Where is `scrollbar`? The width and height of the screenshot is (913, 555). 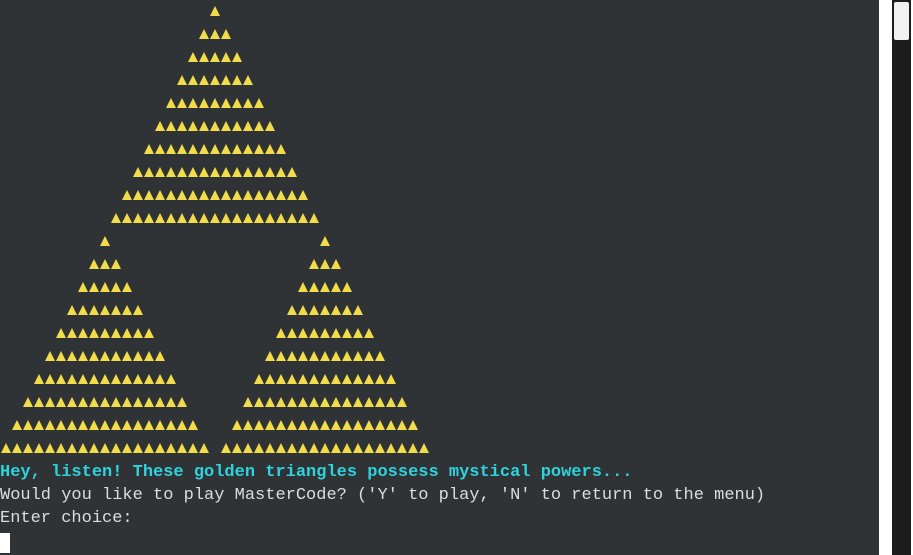
scrollbar is located at coordinates (896, 277).